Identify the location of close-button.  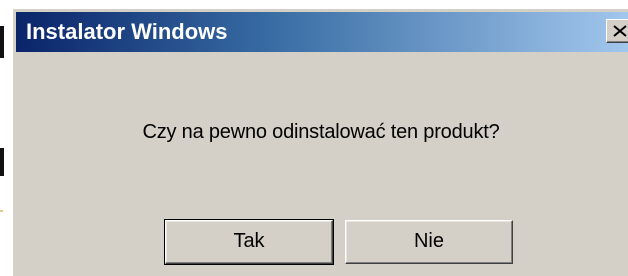
(617, 31).